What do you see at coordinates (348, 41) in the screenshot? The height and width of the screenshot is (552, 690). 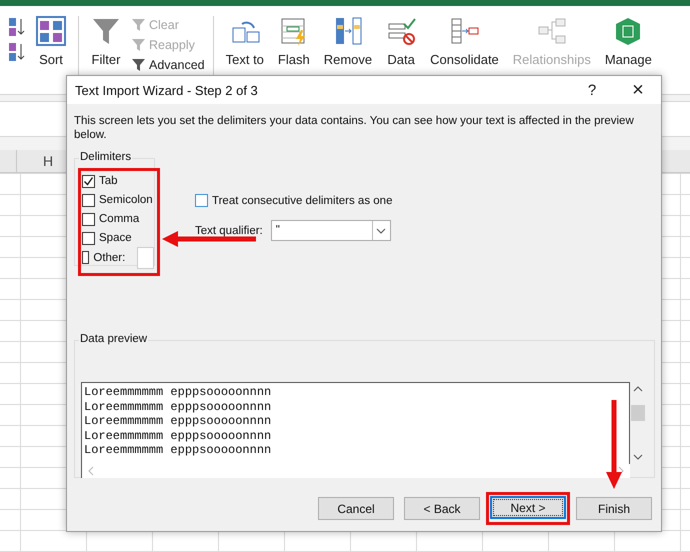 I see `ribbon-button: Remove` at bounding box center [348, 41].